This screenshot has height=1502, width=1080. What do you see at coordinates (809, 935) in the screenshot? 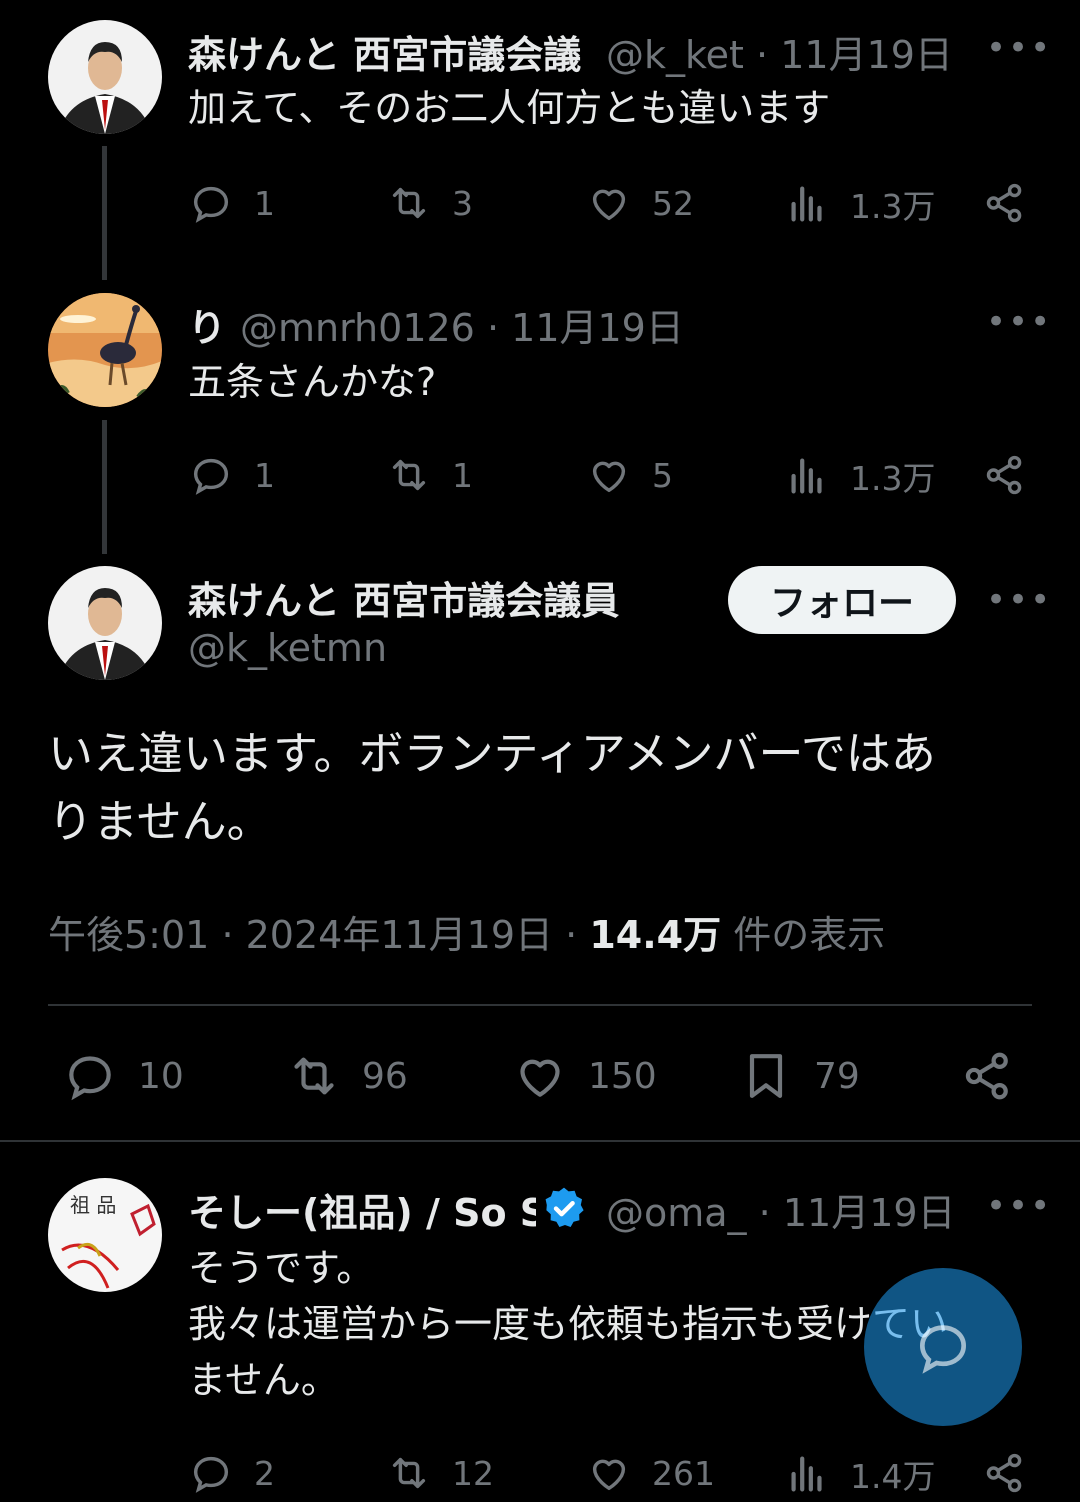
I see `focused-views-label: 件の表示` at bounding box center [809, 935].